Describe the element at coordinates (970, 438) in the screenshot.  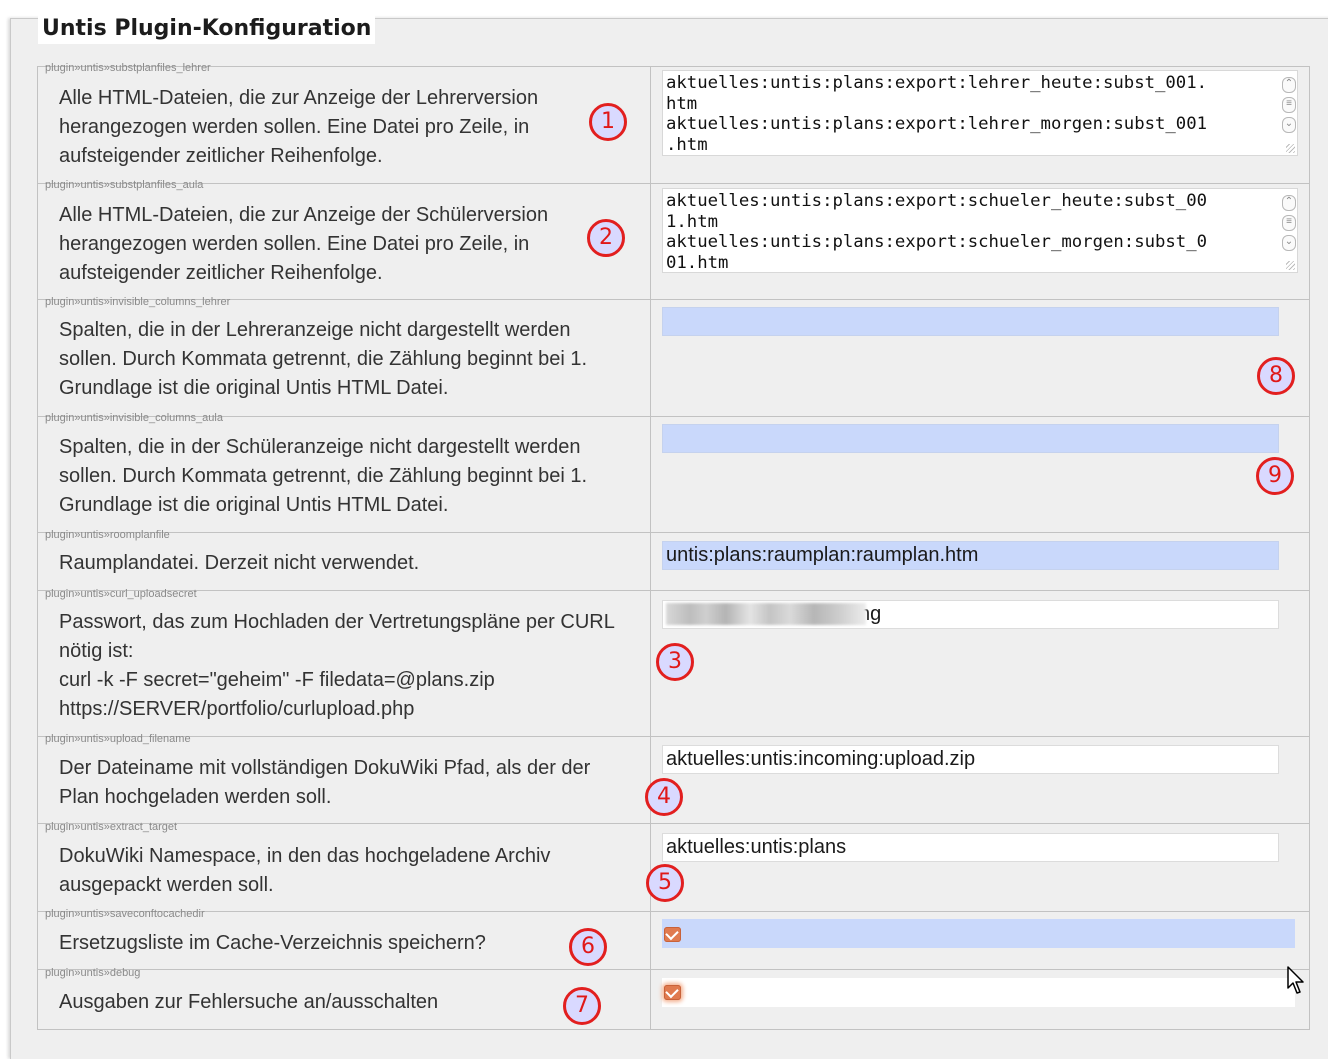
I see `invisible-columns-aula-input` at that location.